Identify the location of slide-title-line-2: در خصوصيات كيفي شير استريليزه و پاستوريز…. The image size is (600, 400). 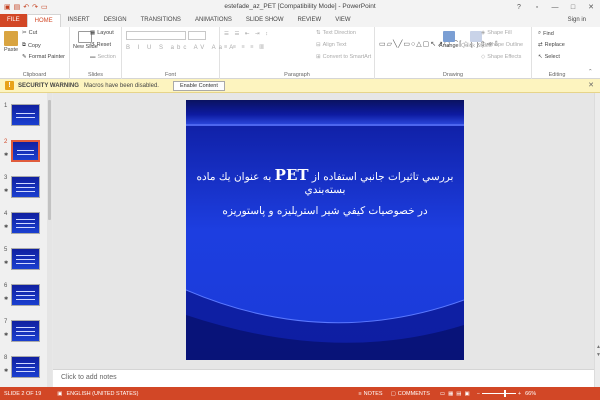
(325, 211).